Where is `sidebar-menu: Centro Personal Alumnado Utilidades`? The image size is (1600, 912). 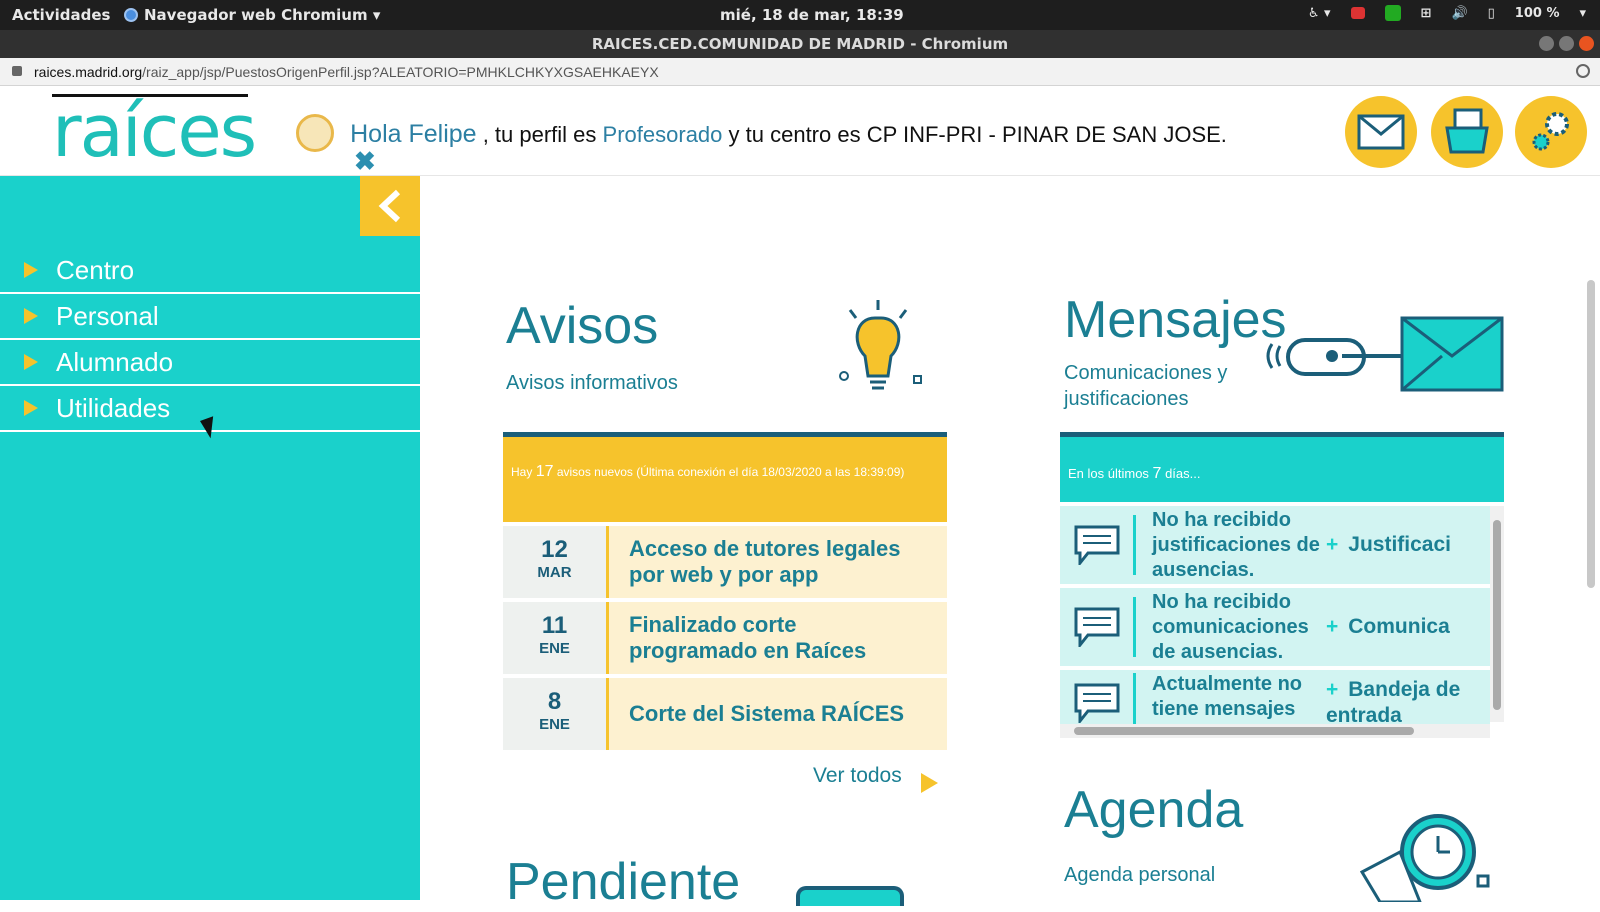
sidebar-menu: Centro Personal Alumnado Utilidades is located at coordinates (210, 340).